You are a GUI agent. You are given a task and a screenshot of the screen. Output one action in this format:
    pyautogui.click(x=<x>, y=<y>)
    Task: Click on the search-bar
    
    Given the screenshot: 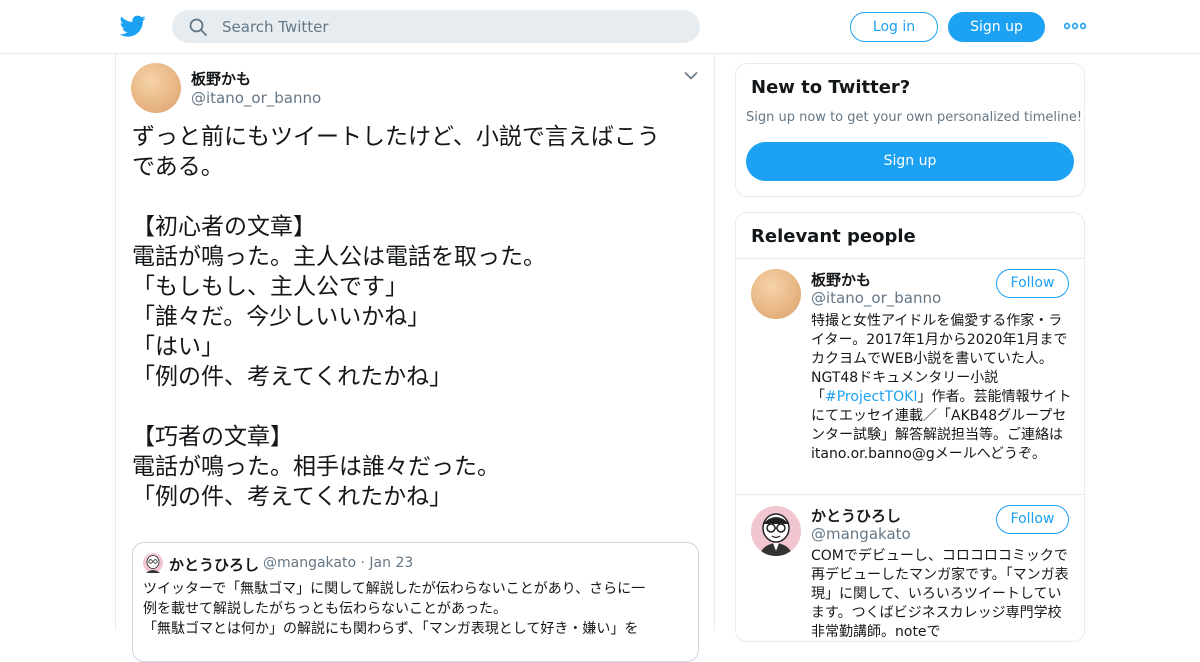 What is the action you would take?
    pyautogui.click(x=436, y=26)
    